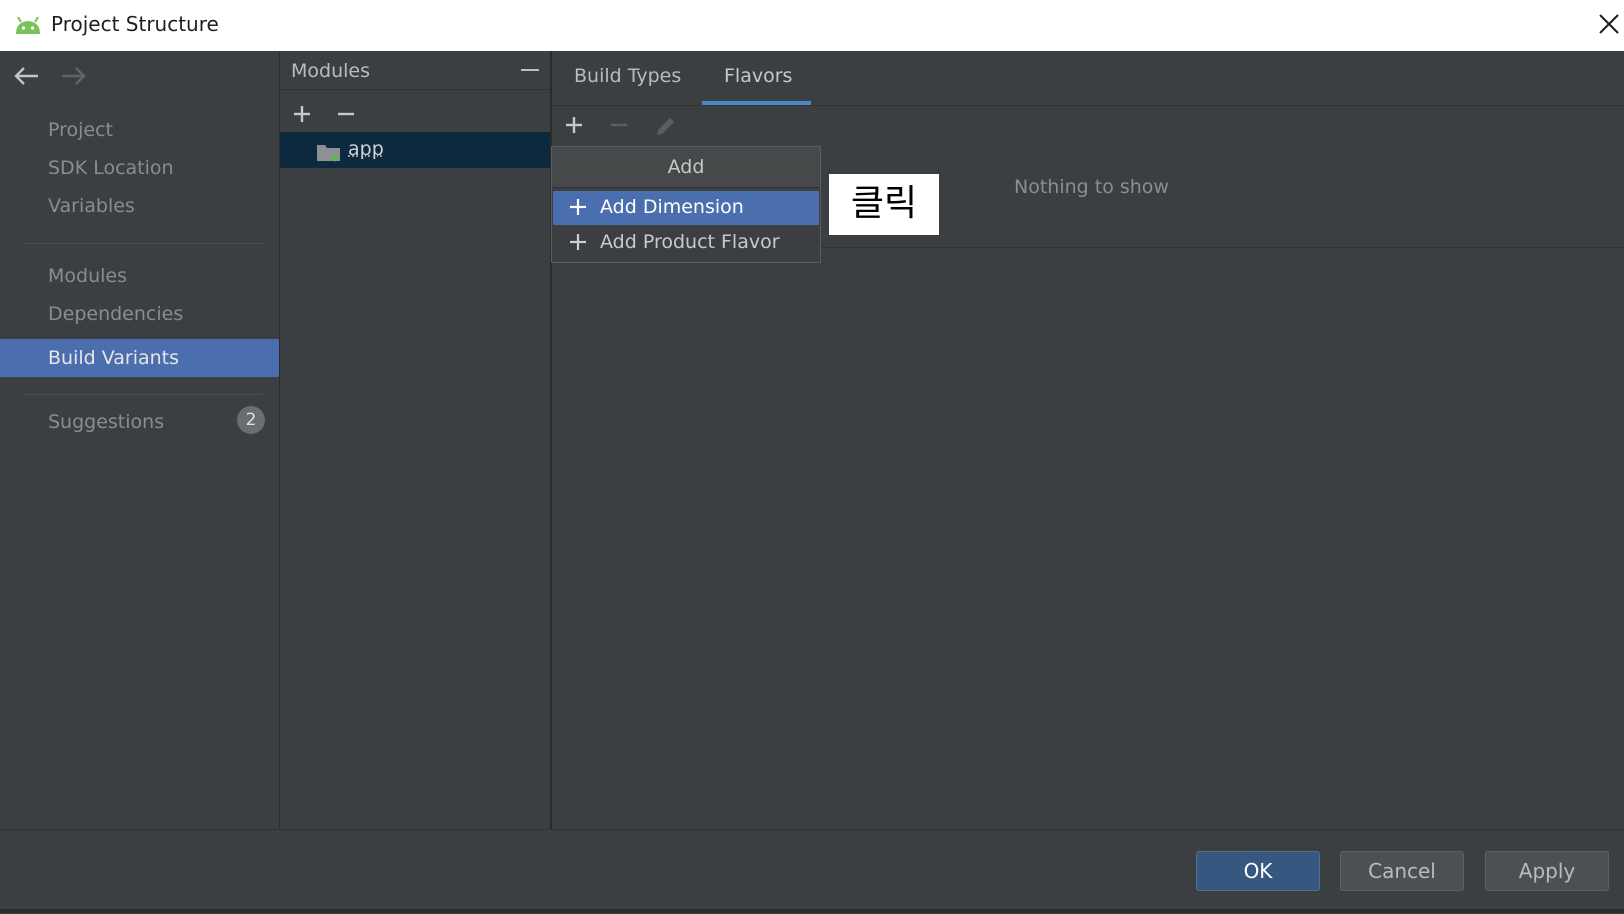 The width and height of the screenshot is (1624, 914). What do you see at coordinates (812, 871) in the screenshot?
I see `dialog-footer: OK Cancel Apply` at bounding box center [812, 871].